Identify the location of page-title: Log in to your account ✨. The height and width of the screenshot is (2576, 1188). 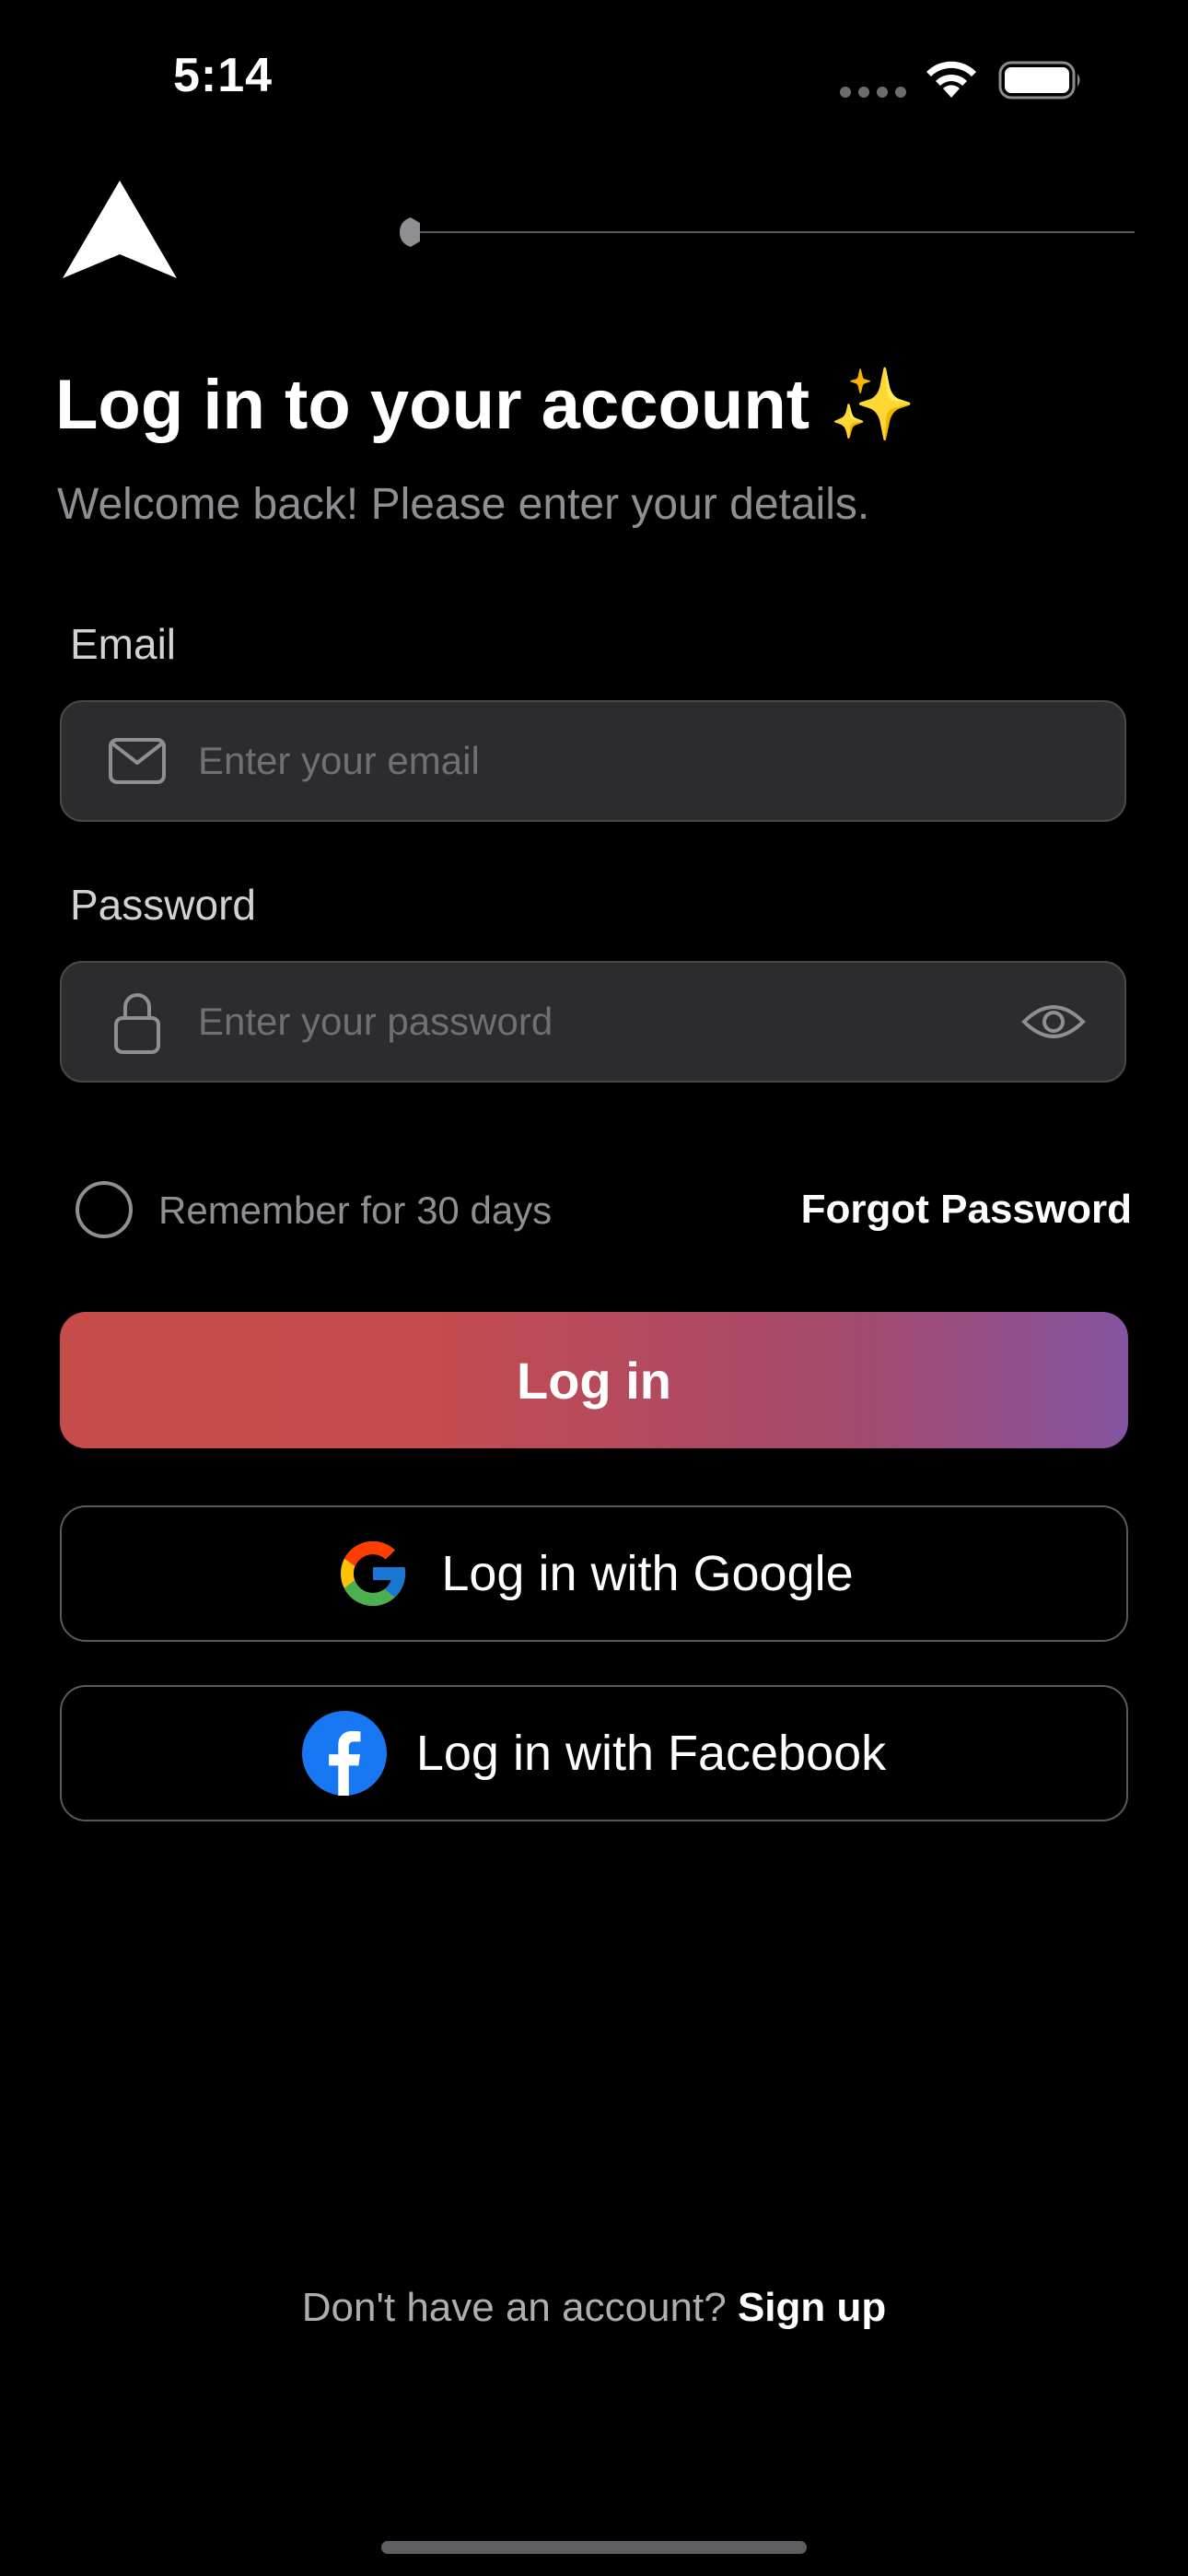
(485, 405).